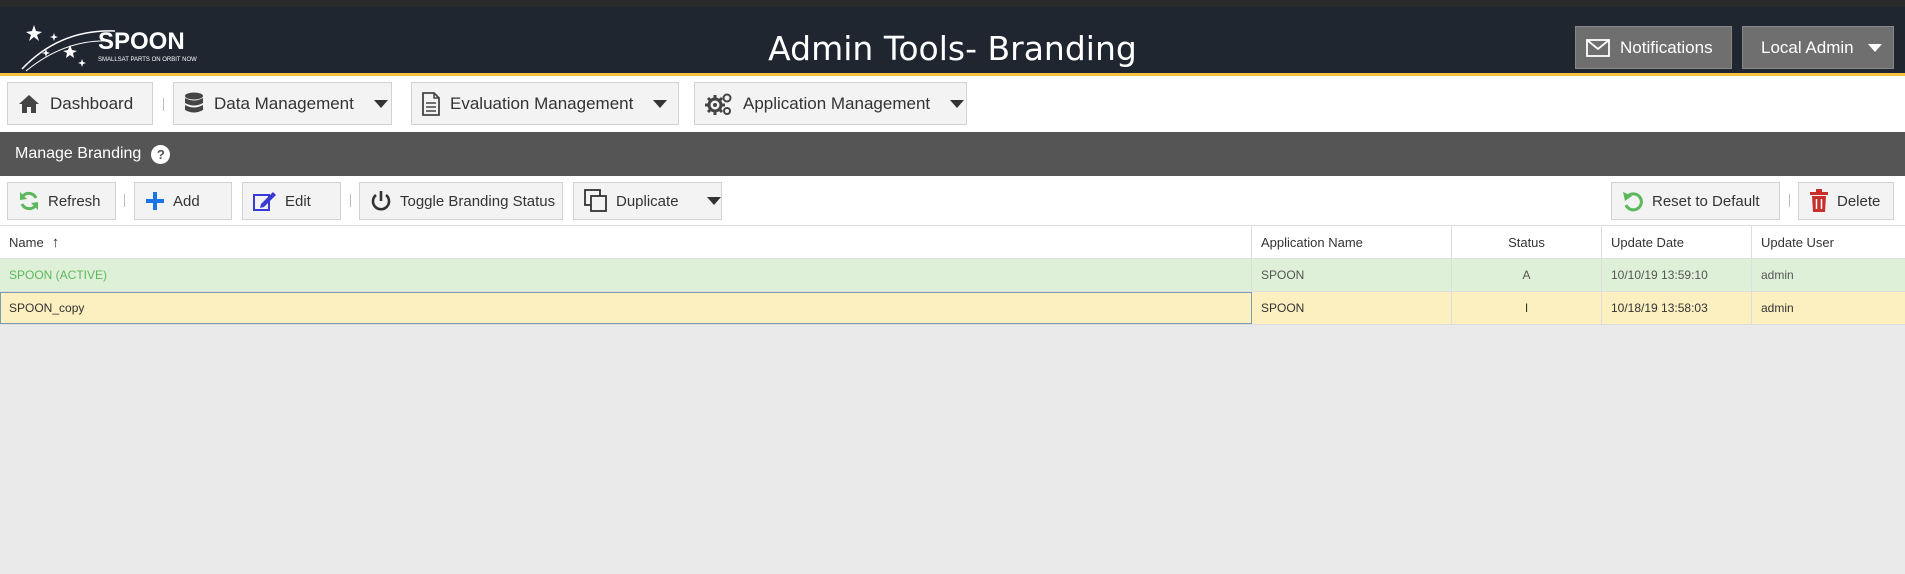  I want to click on nav-evaluation-management: Evaluation Management, so click(545, 103).